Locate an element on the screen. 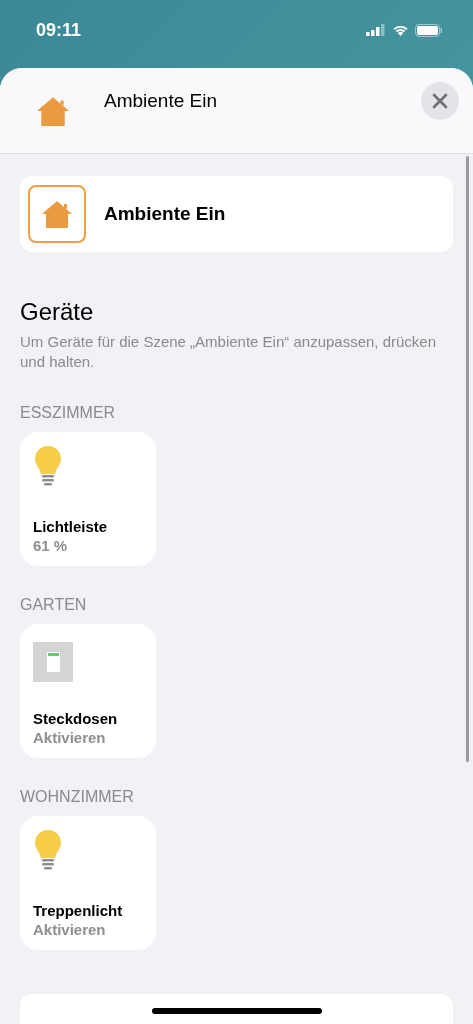  close-icon is located at coordinates (440, 100).